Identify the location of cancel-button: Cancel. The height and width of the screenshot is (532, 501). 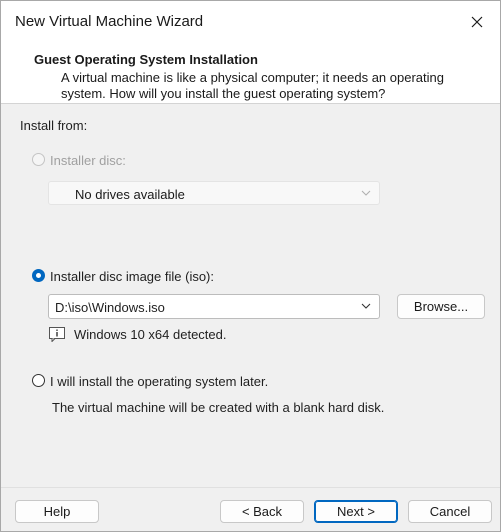
(450, 511).